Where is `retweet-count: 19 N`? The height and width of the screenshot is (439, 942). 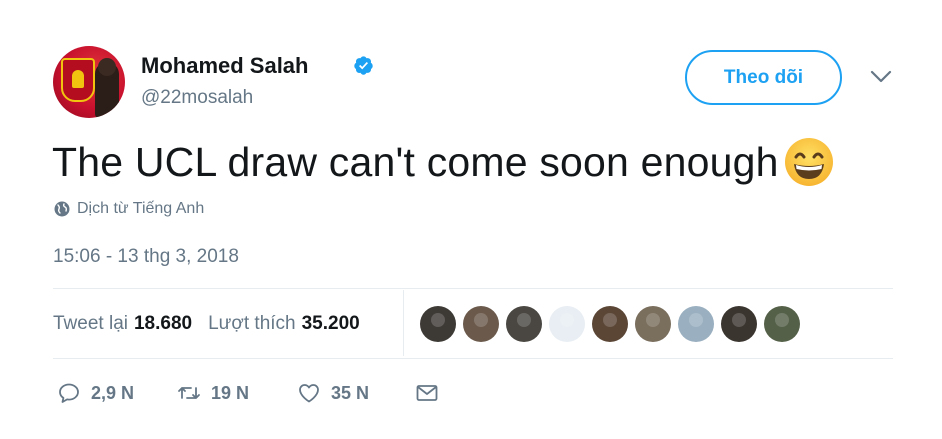 retweet-count: 19 N is located at coordinates (230, 392).